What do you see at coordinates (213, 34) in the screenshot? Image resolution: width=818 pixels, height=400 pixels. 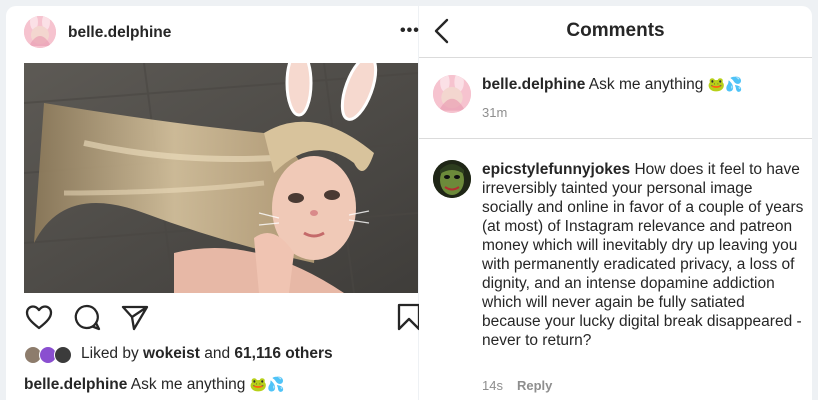 I see `post-header: belle.delphine •••` at bounding box center [213, 34].